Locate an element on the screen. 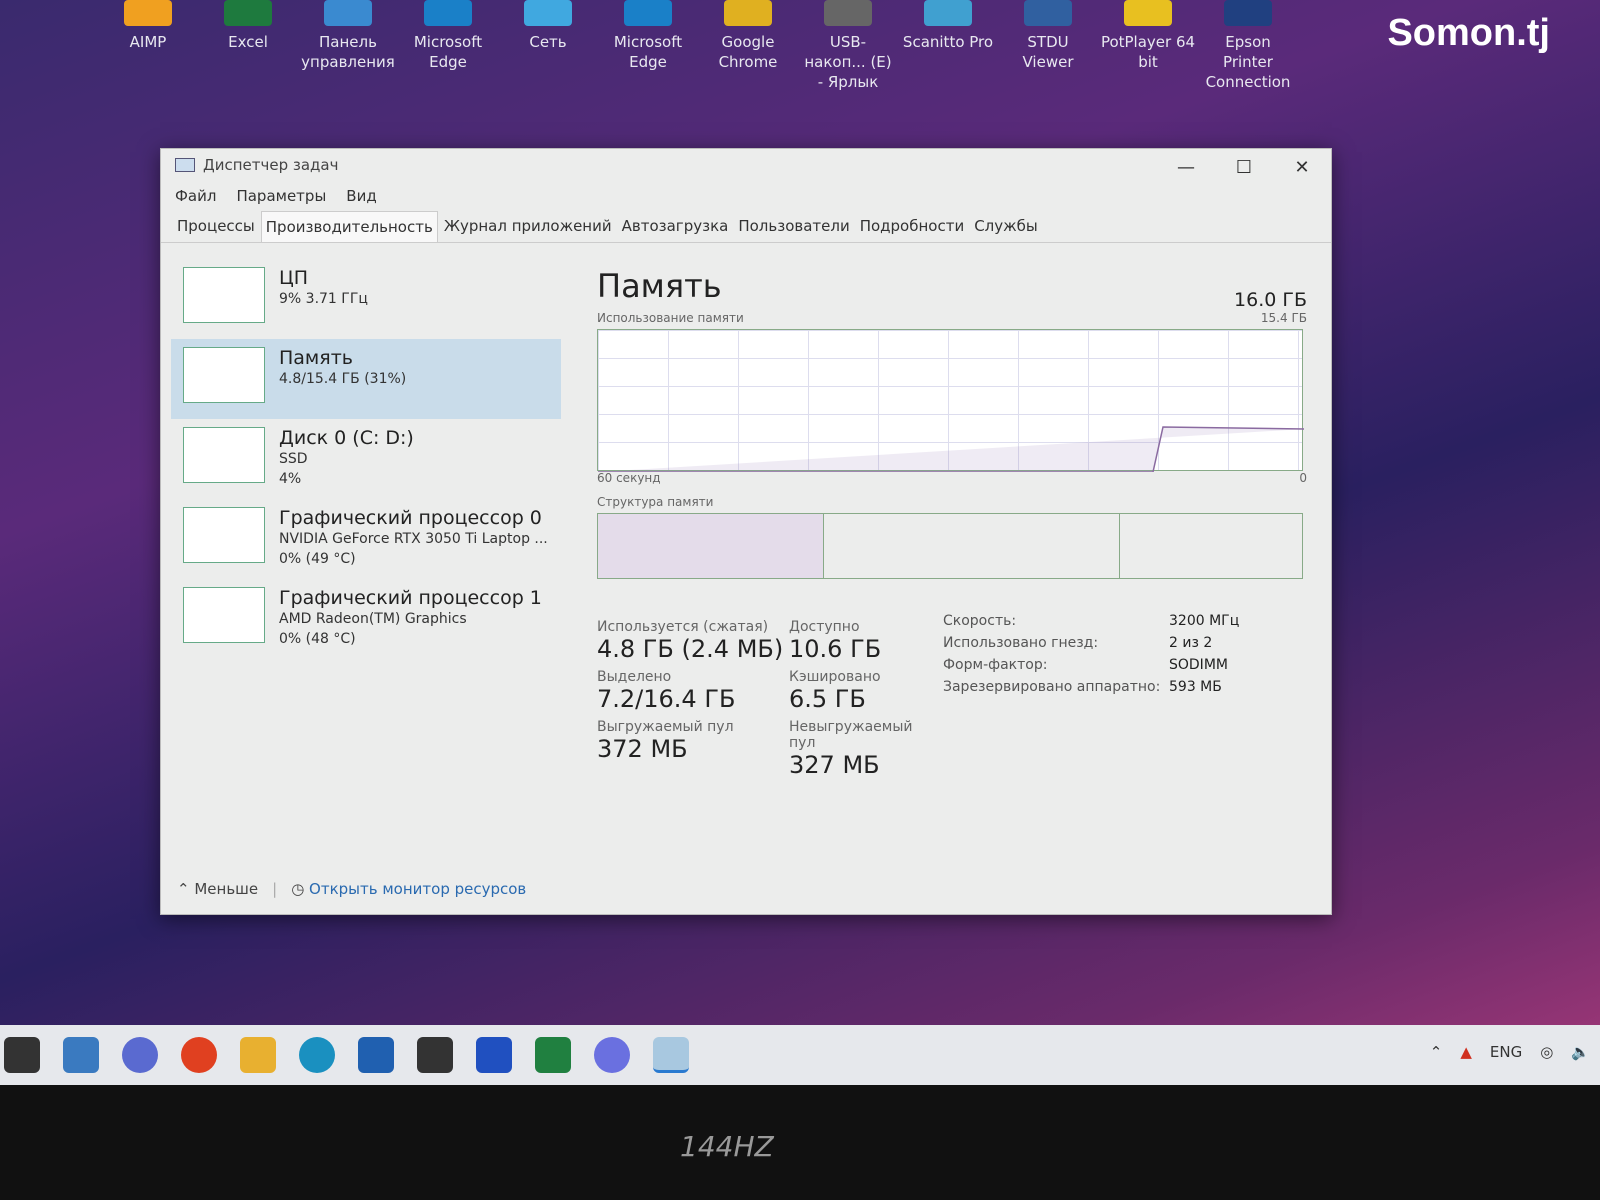 The width and height of the screenshot is (1600, 1200). tab-services: Службы is located at coordinates (1006, 226).